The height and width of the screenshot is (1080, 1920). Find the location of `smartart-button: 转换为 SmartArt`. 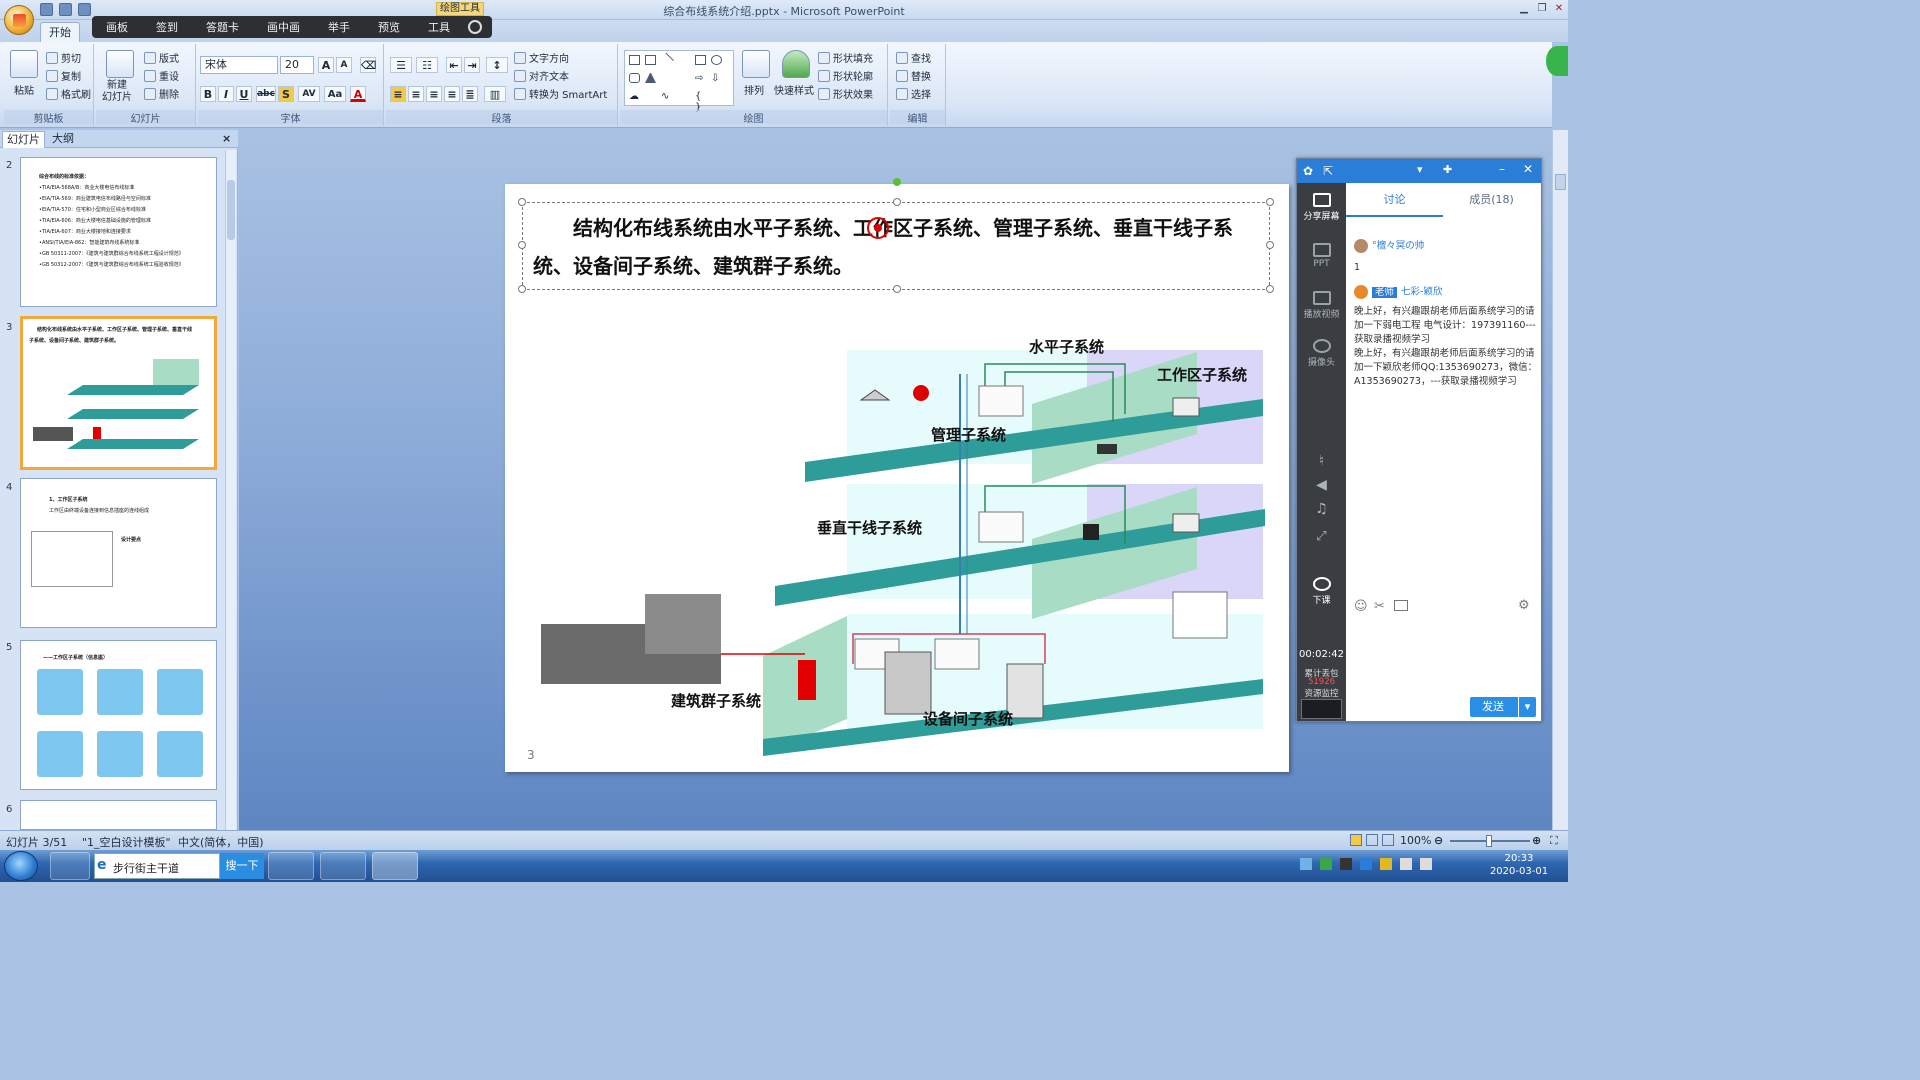

smartart-button: 转换为 SmartArt is located at coordinates (560, 93).